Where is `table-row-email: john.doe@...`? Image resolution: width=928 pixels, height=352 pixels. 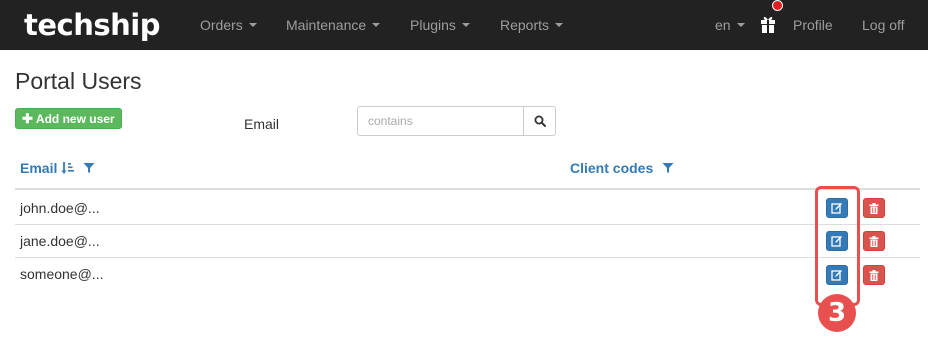
table-row-email: john.doe@... is located at coordinates (60, 208).